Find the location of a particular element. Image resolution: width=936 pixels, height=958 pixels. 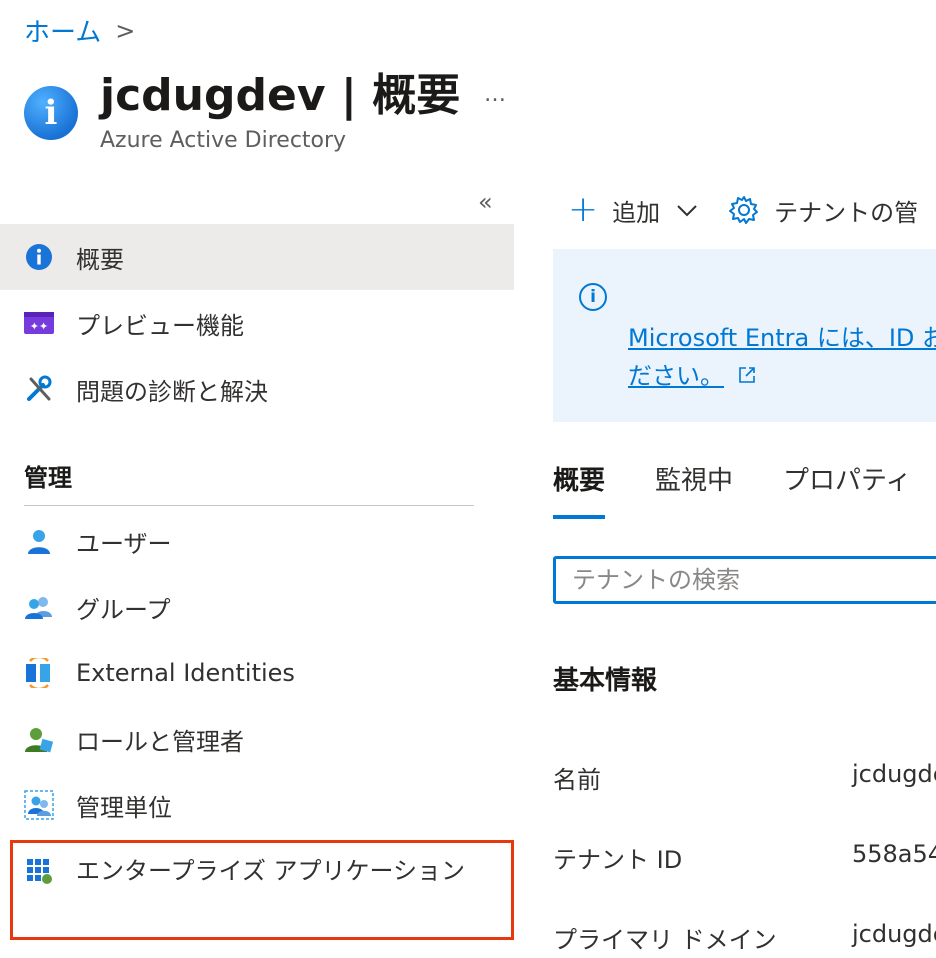

sidebar-nav: 概要 ✦✦ プレビュー機能 問題の診断と解決 is located at coordinates (257, 323).